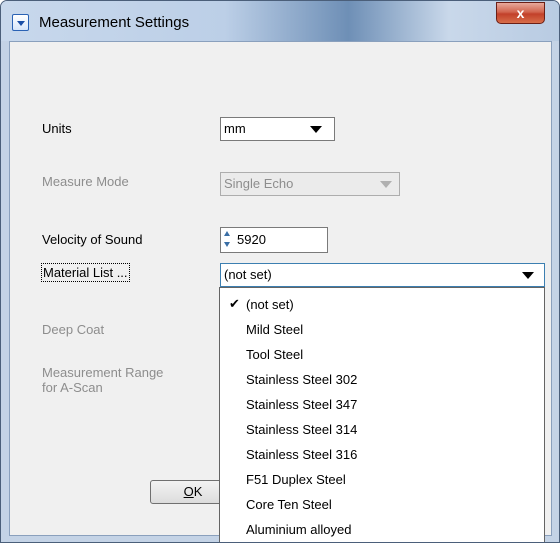  Describe the element at coordinates (302, 454) in the screenshot. I see `dropdown-option-label: Stainless Steel 316` at that location.